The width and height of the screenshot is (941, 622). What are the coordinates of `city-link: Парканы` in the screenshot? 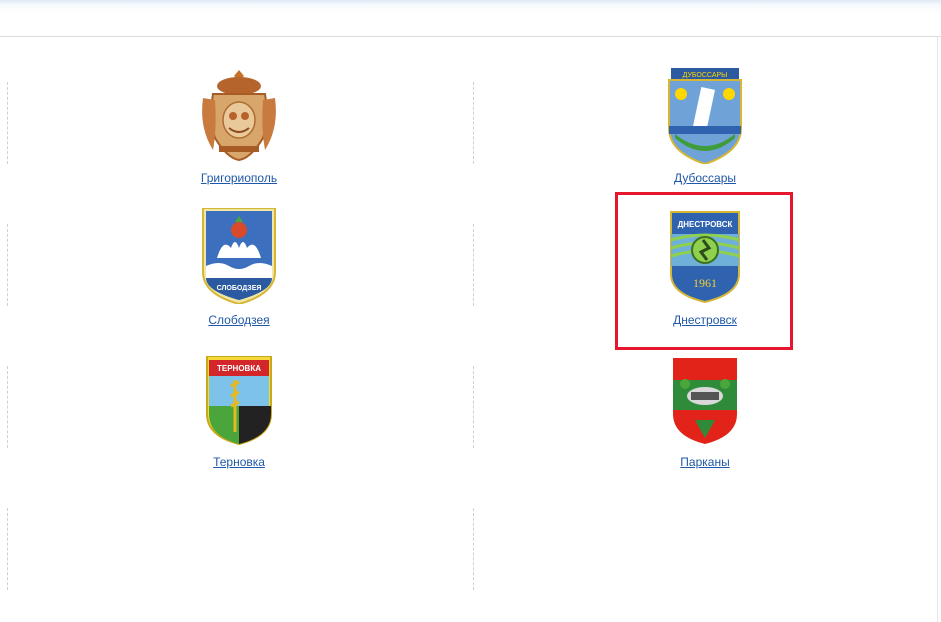 It's located at (705, 462).